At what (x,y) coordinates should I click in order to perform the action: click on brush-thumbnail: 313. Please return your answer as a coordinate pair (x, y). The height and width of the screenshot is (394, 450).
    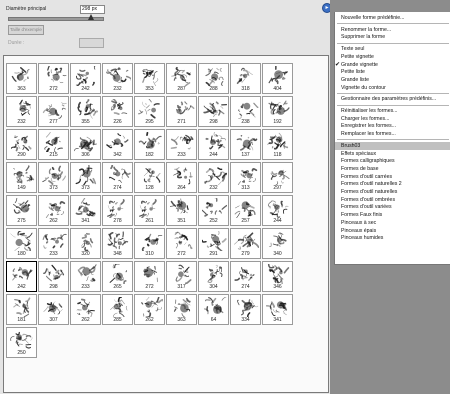
    Looking at the image, I should click on (245, 177).